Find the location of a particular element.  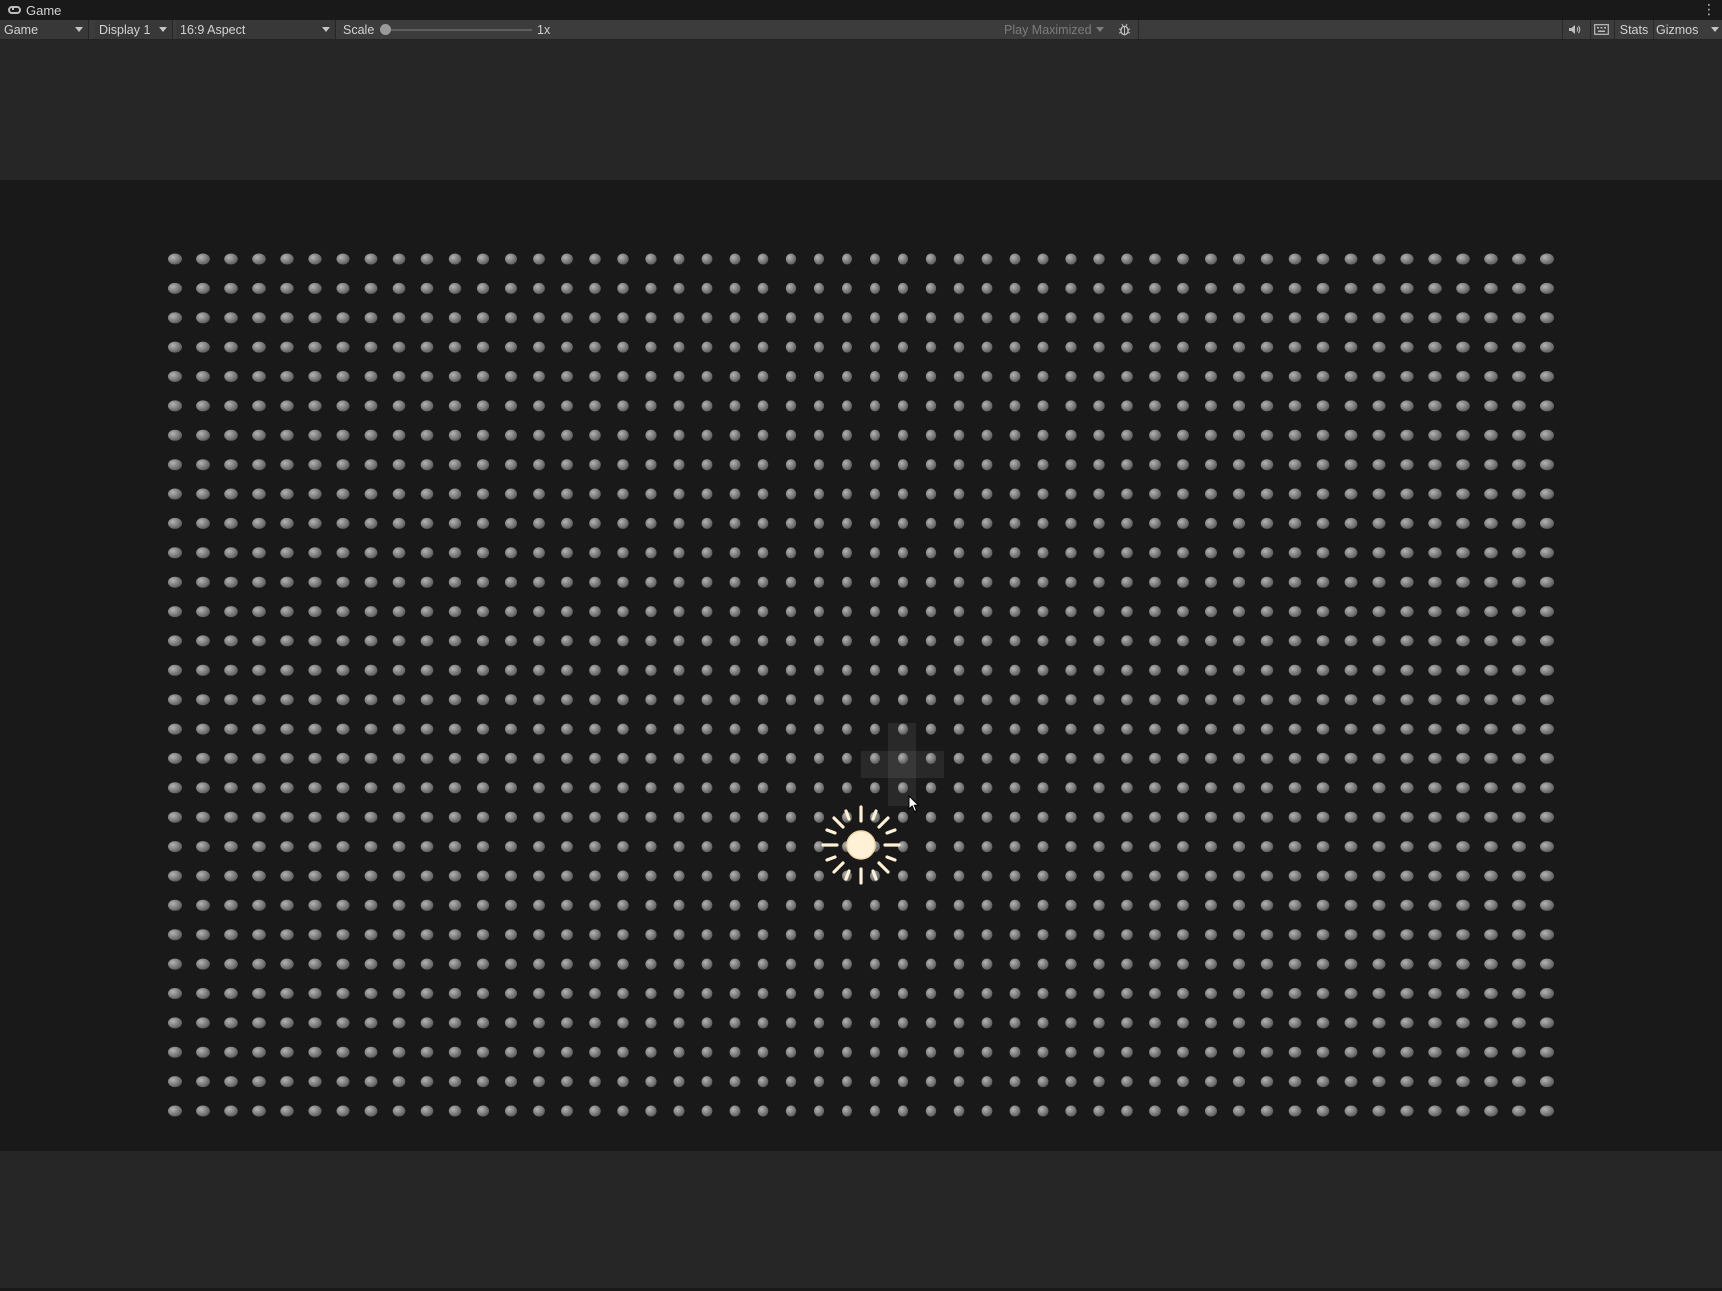

scale-slider-thumb is located at coordinates (385, 29).